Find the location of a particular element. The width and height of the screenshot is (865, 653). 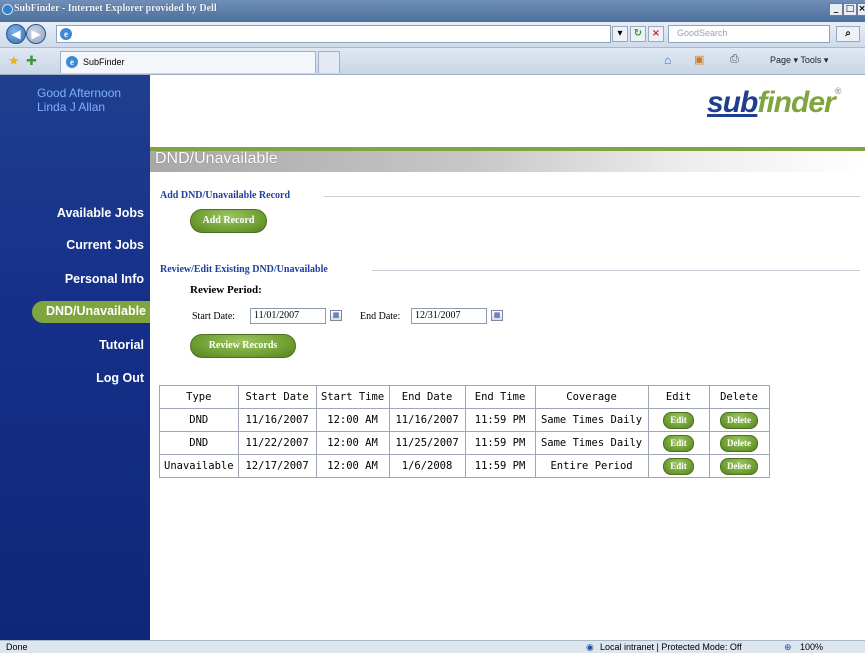

maximize-button: □ is located at coordinates (850, 9).